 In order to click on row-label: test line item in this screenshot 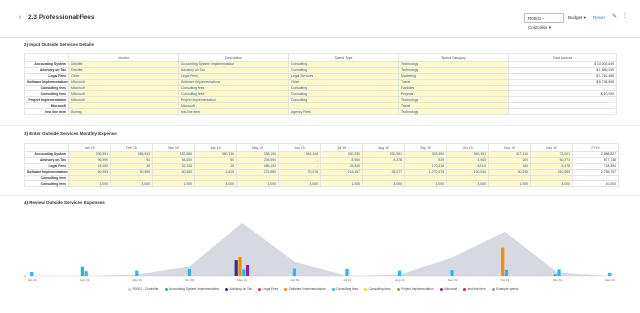, I will do `click(46, 112)`.